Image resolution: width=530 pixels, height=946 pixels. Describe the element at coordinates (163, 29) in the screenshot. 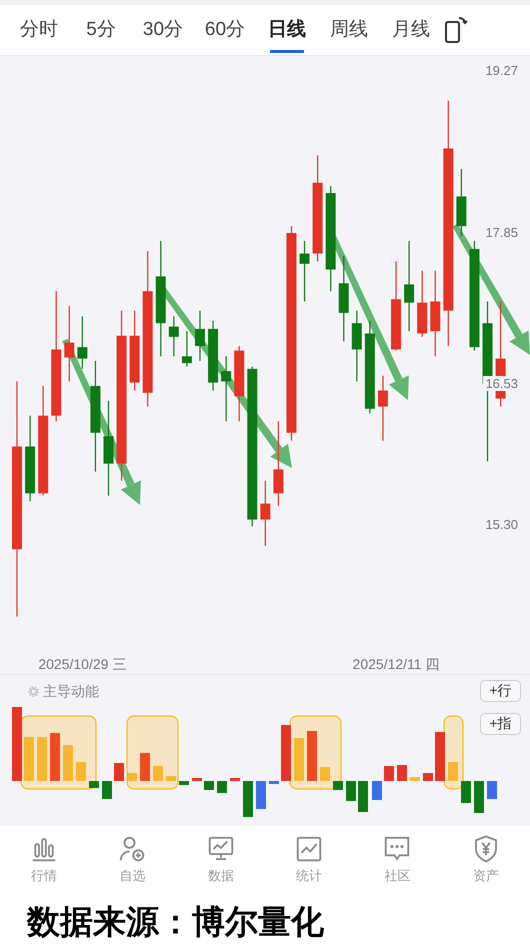

I see `period-tab: 30分` at that location.